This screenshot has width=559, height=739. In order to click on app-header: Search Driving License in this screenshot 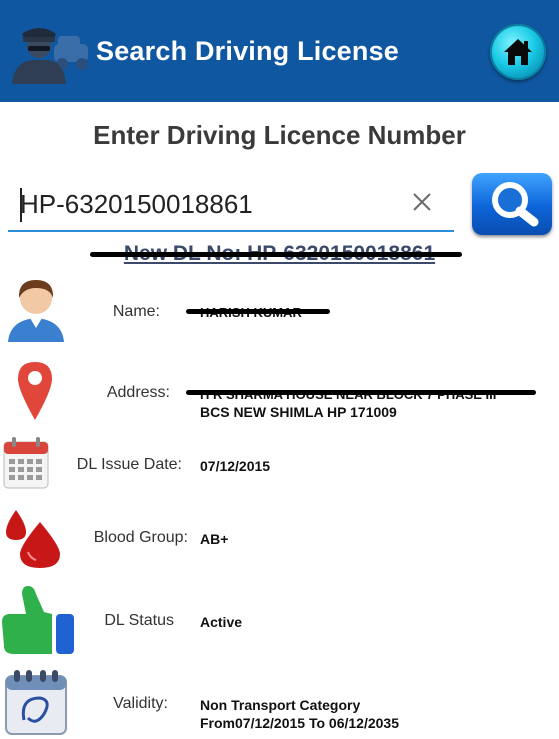, I will do `click(279, 51)`.